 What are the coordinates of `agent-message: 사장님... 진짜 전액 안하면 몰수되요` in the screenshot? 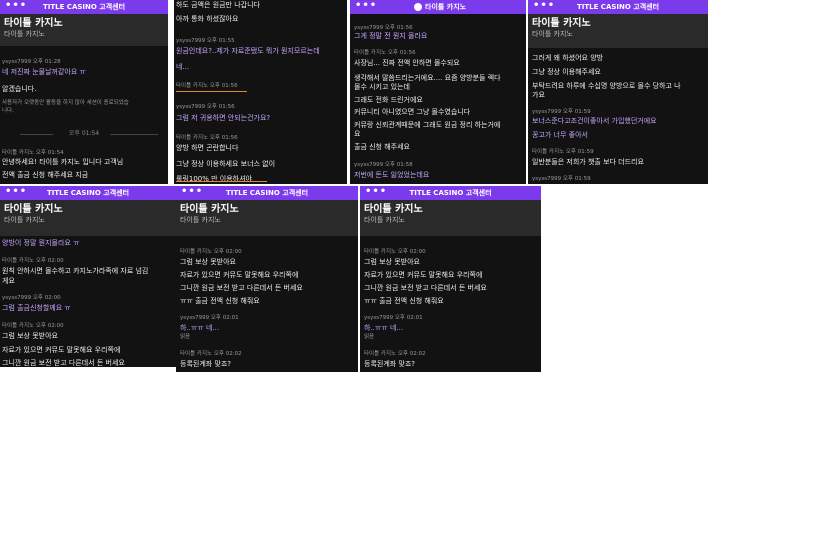 It's located at (407, 63).